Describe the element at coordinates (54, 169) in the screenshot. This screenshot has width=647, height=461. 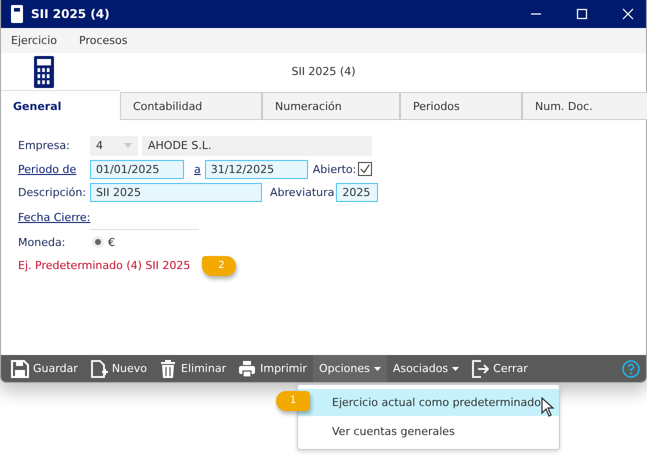
I see `field-link: Periodo de` at that location.